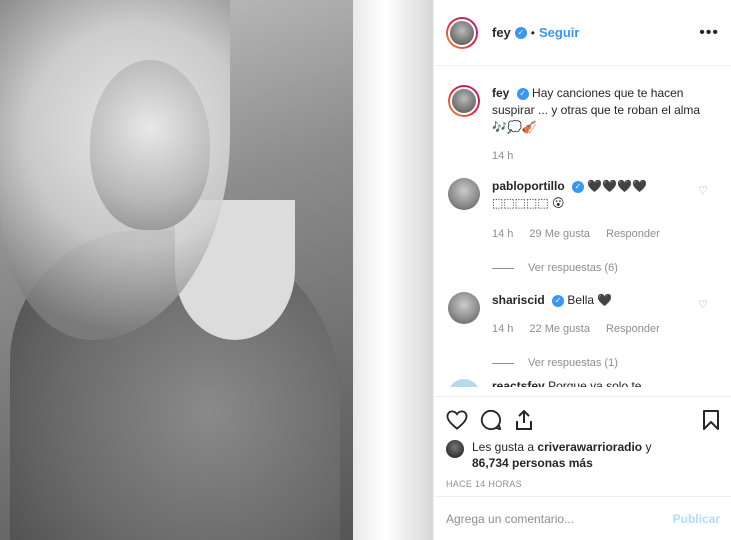  What do you see at coordinates (455, 449) in the screenshot?
I see `liker-avatar` at bounding box center [455, 449].